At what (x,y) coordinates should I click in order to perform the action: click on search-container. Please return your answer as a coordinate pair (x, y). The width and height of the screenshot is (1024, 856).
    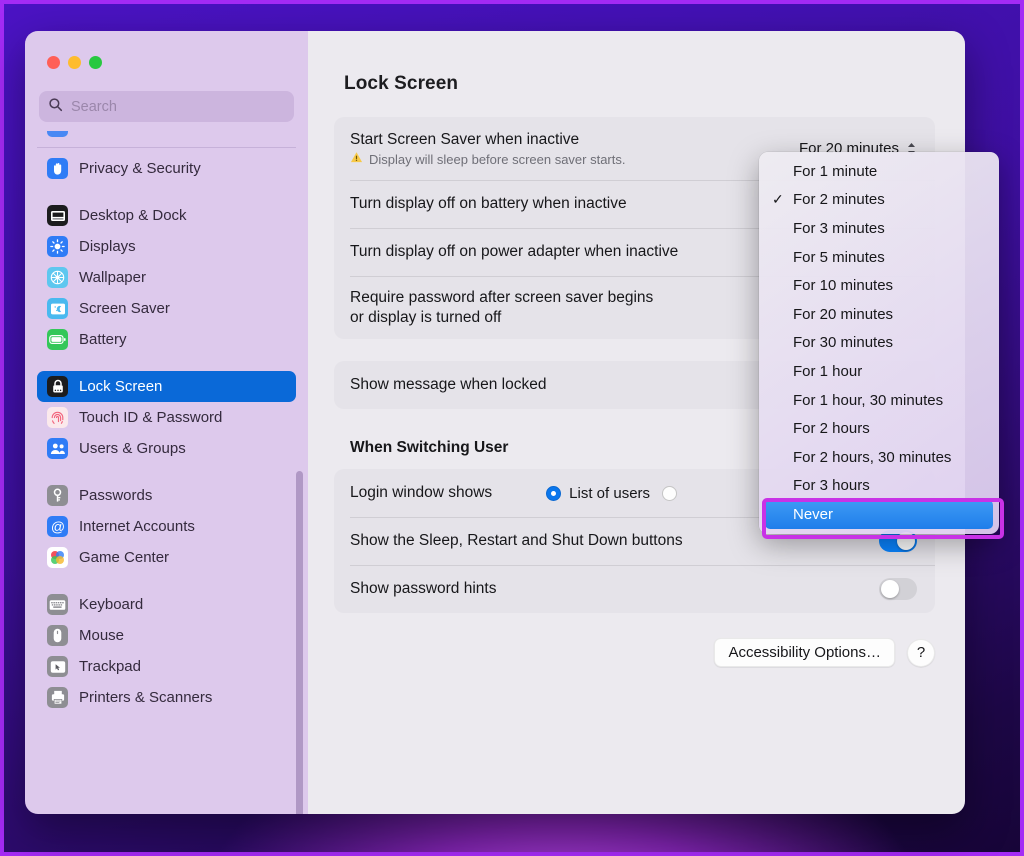
    Looking at the image, I should click on (166, 106).